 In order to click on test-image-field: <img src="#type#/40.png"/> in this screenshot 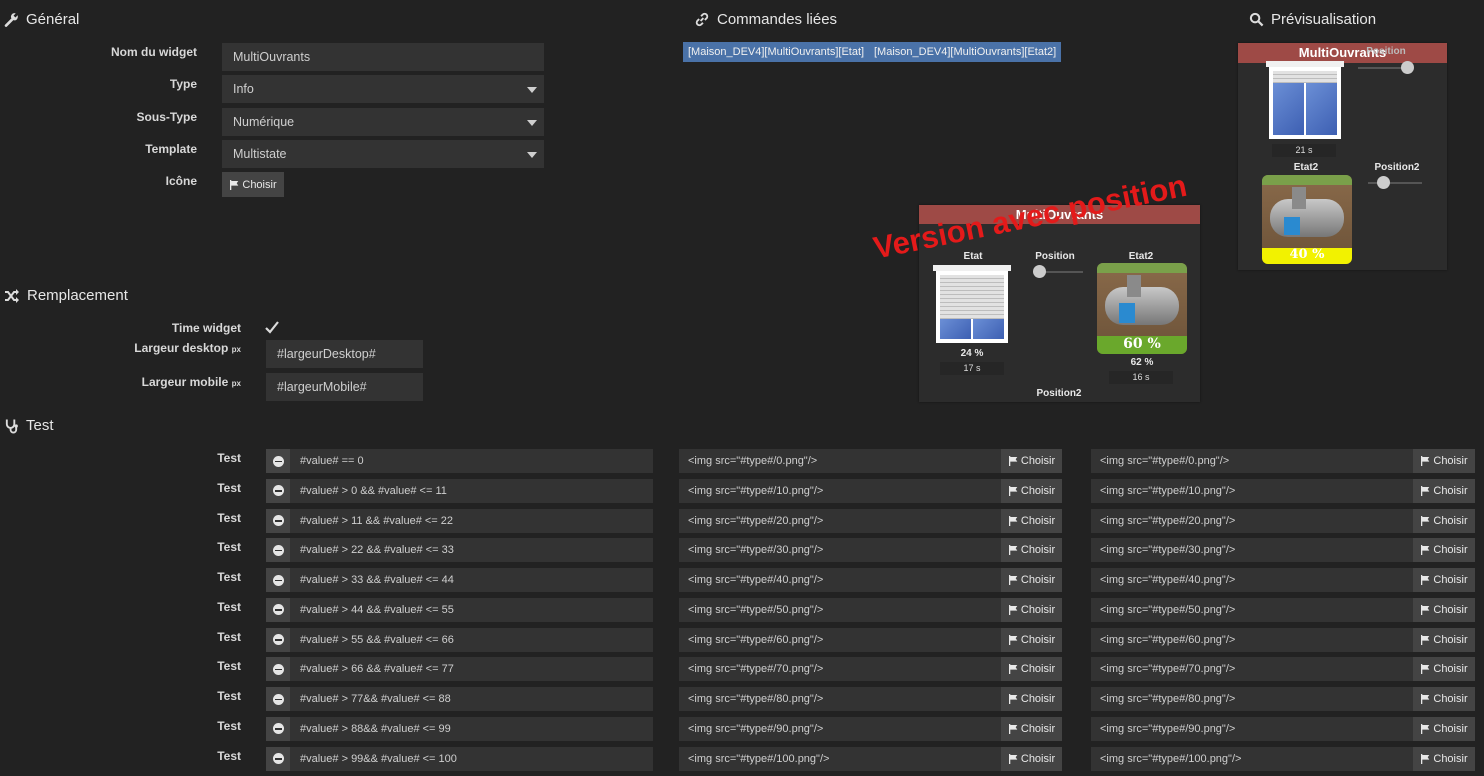, I will do `click(840, 580)`.